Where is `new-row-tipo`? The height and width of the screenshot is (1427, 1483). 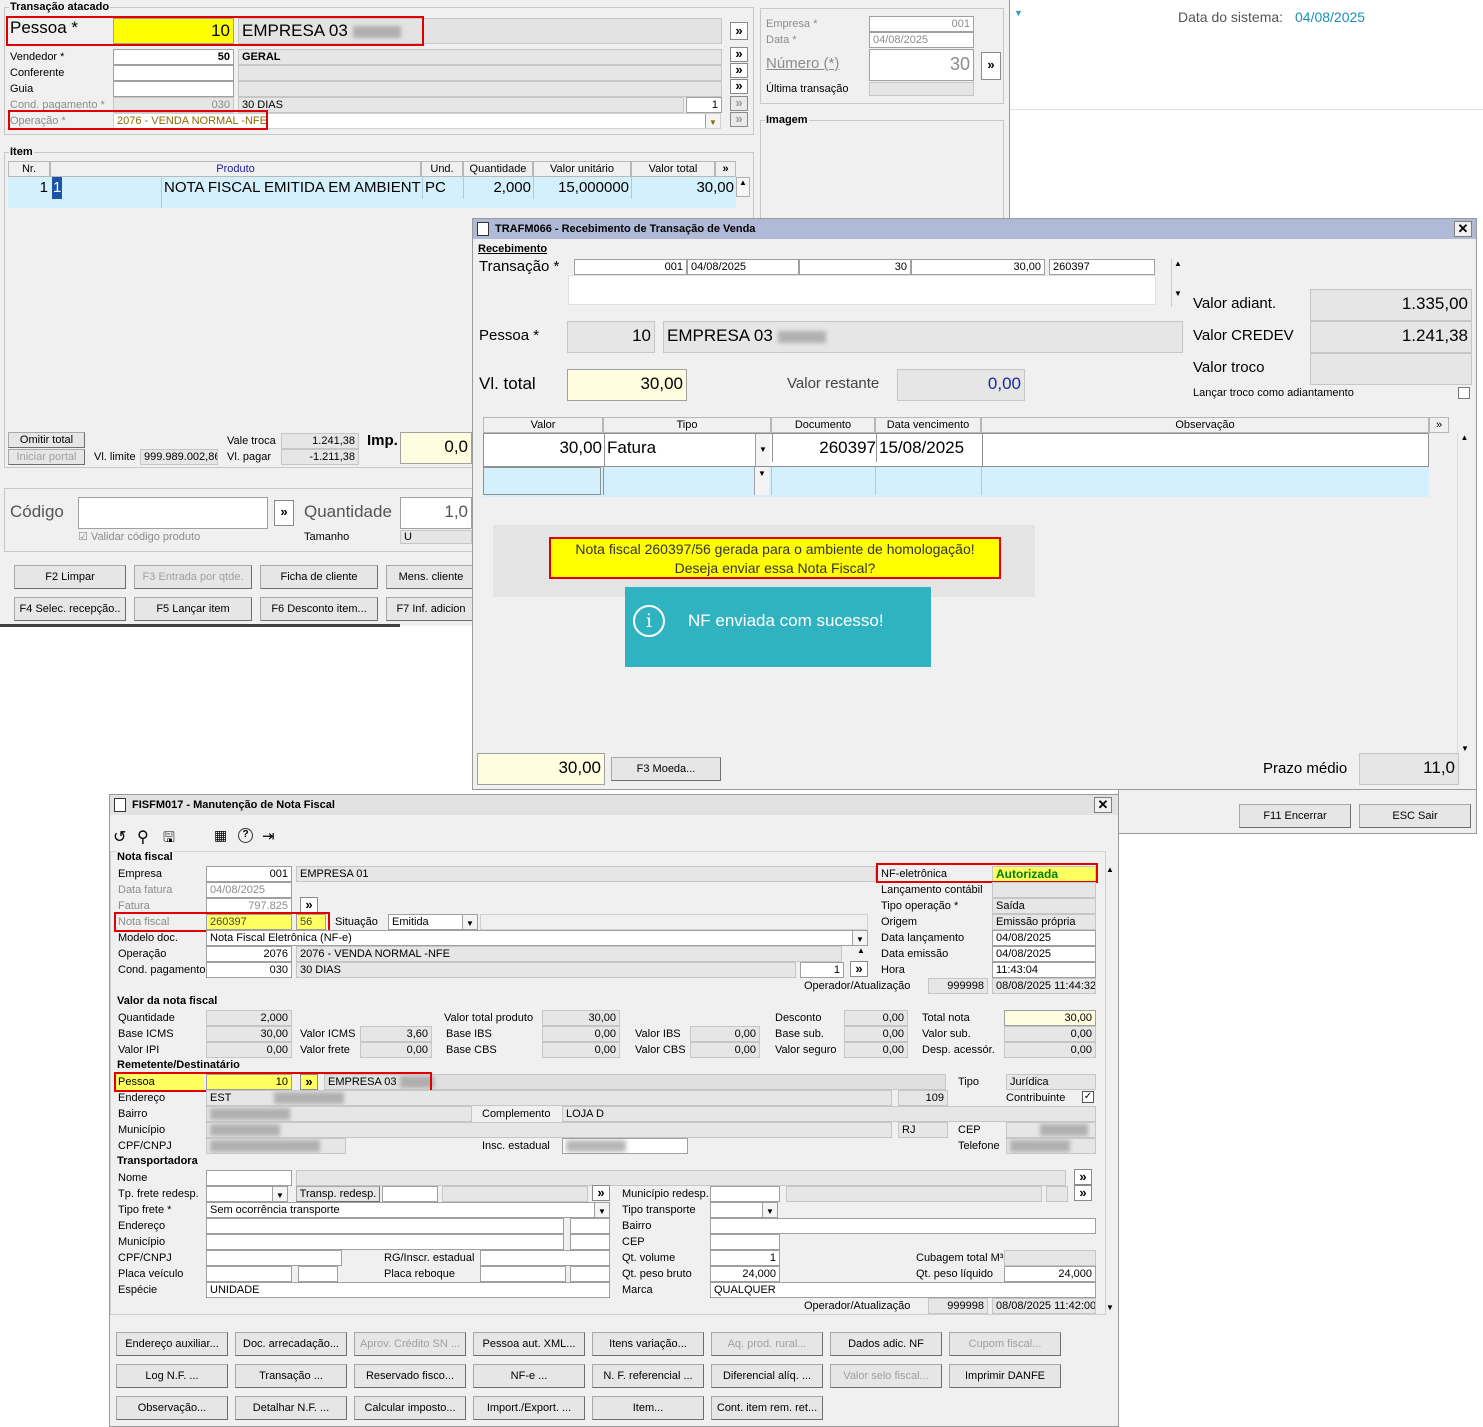
new-row-tipo is located at coordinates (686, 481).